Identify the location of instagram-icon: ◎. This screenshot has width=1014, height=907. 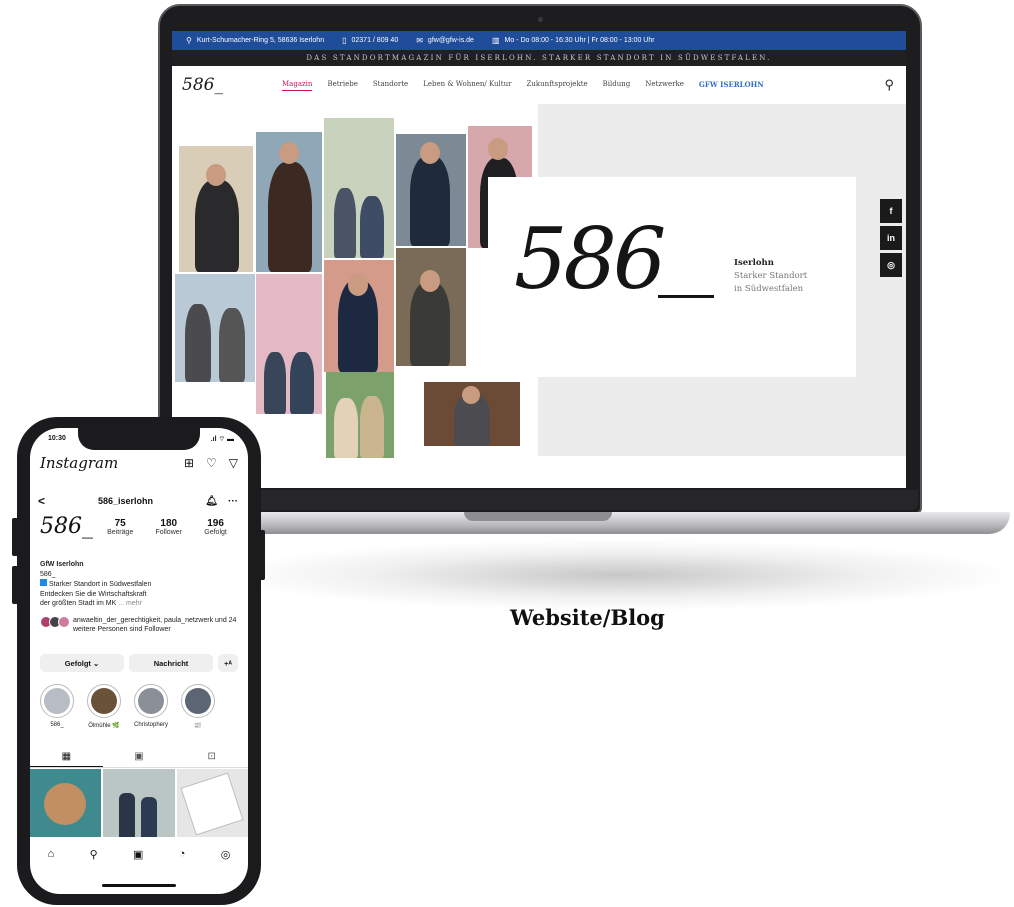
(891, 265).